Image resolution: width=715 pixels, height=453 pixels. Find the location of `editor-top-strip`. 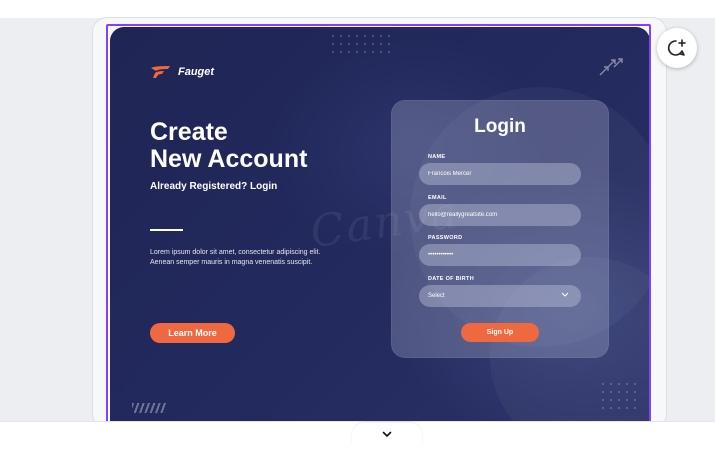

editor-top-strip is located at coordinates (357, 9).